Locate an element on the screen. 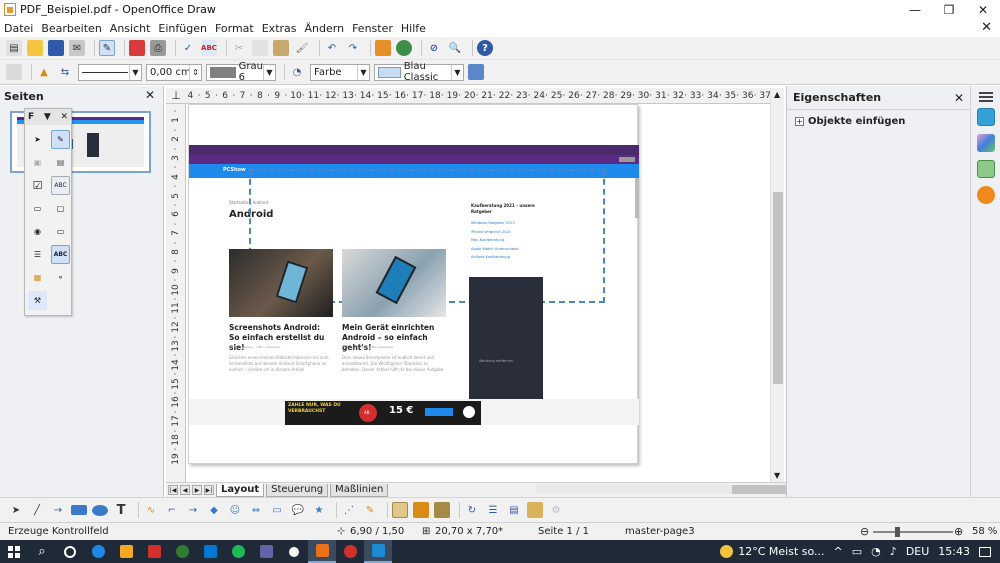 This screenshot has height=563, width=1000. clock-time: 15:43 is located at coordinates (954, 551).